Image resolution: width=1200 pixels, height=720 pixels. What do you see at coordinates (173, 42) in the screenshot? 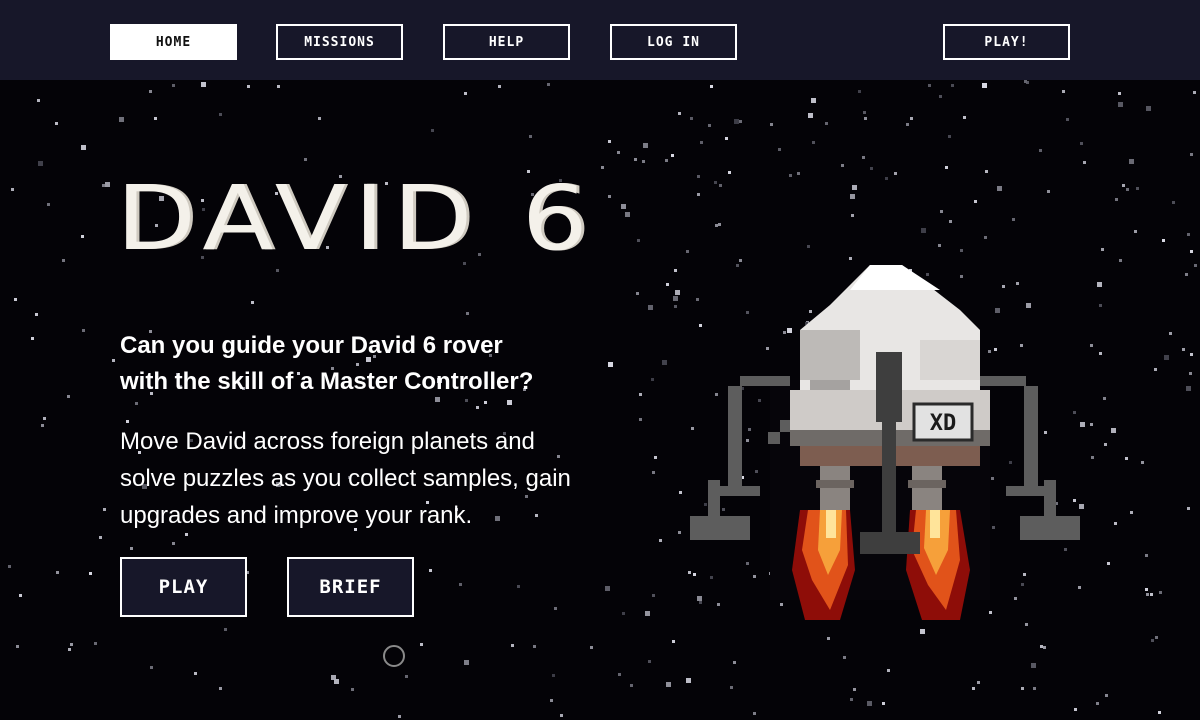
I see `nav-home-button: HOME` at bounding box center [173, 42].